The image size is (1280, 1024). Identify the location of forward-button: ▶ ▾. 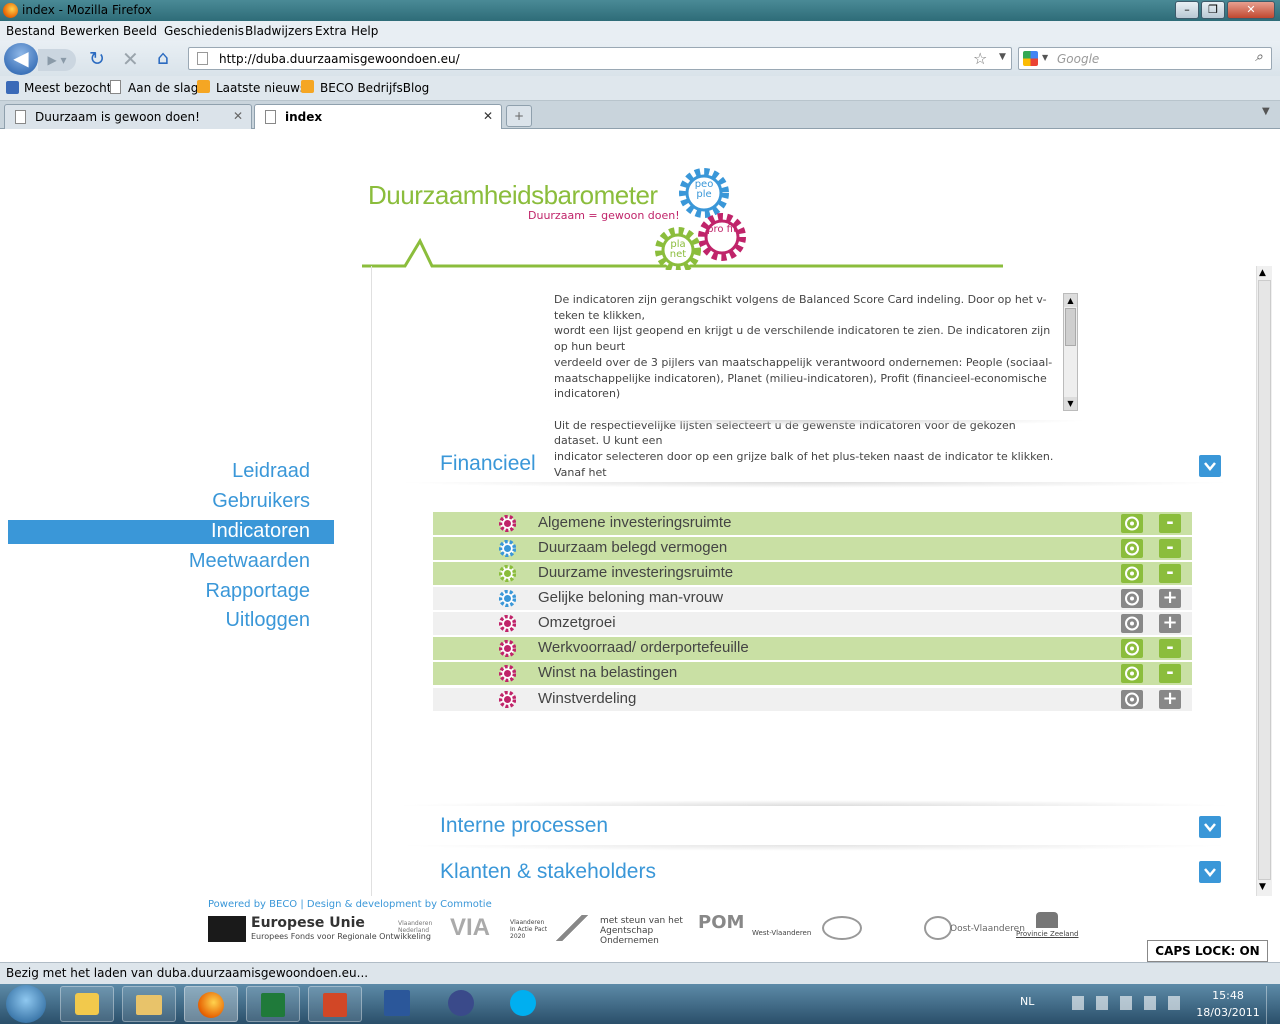
(57, 60).